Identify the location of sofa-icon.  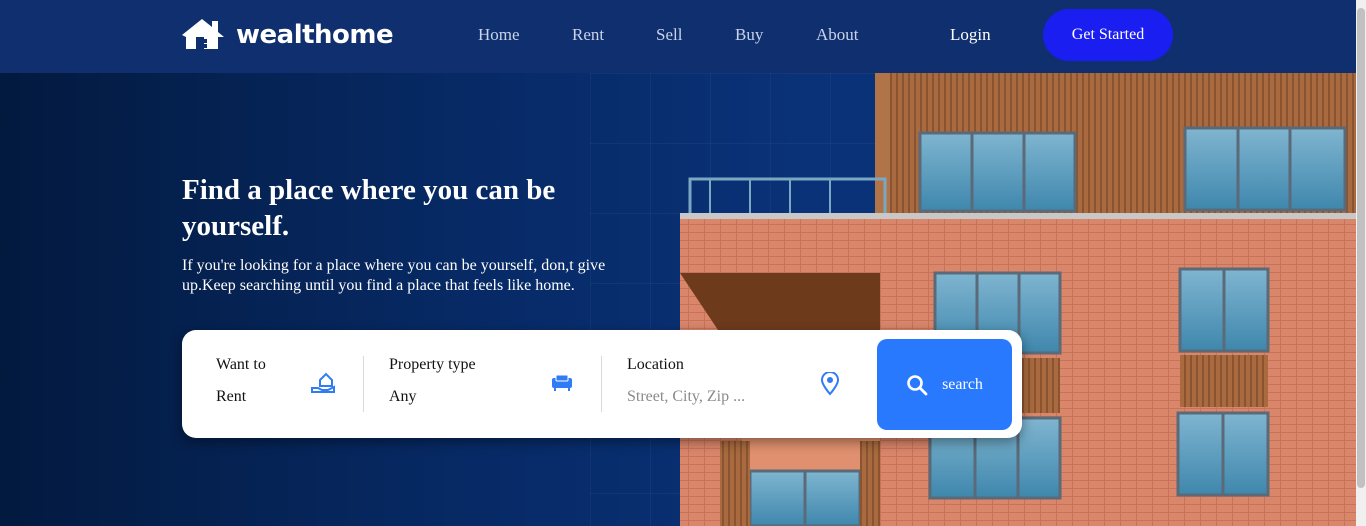
(562, 382).